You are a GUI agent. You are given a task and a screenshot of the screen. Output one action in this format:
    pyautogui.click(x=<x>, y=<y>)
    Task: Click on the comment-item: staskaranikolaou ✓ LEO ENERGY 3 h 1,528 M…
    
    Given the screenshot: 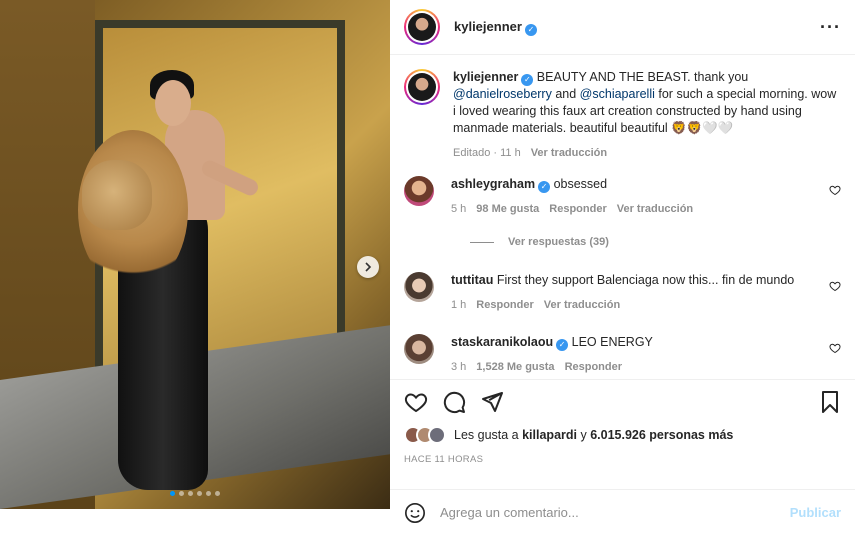 What is the action you would take?
    pyautogui.click(x=622, y=355)
    